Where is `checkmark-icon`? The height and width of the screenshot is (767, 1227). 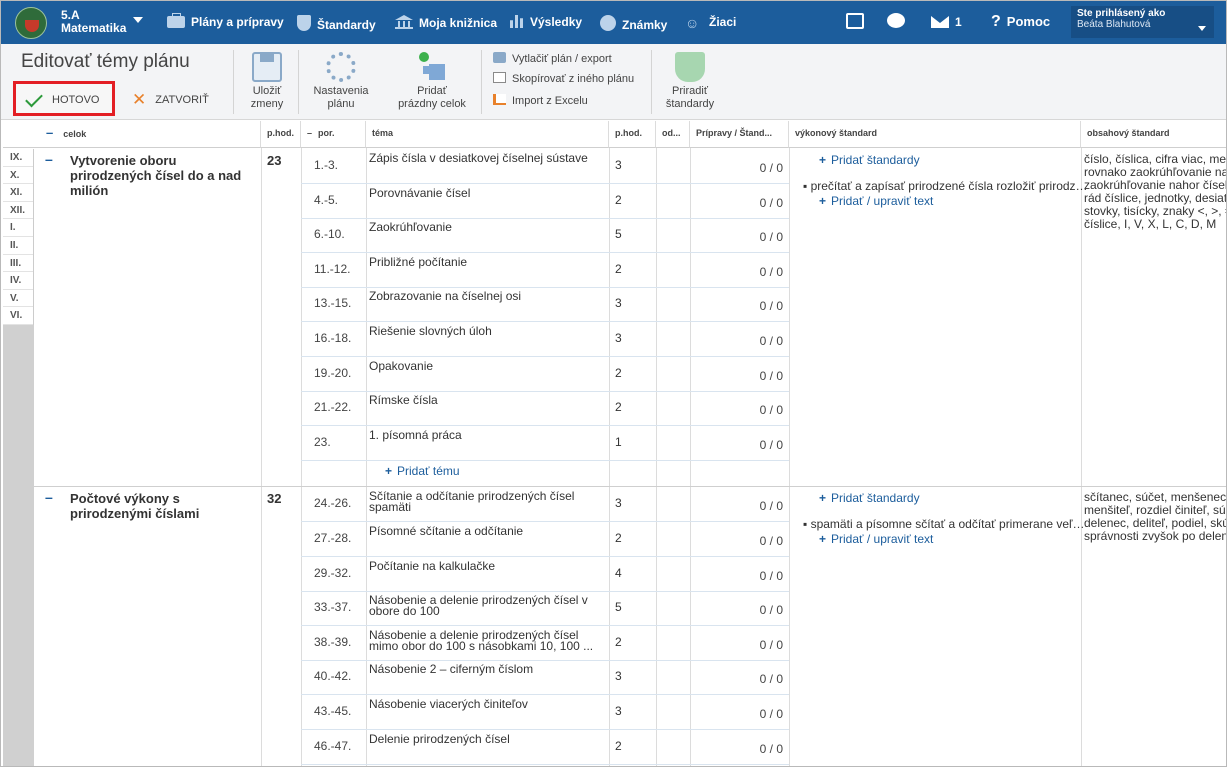 checkmark-icon is located at coordinates (34, 98).